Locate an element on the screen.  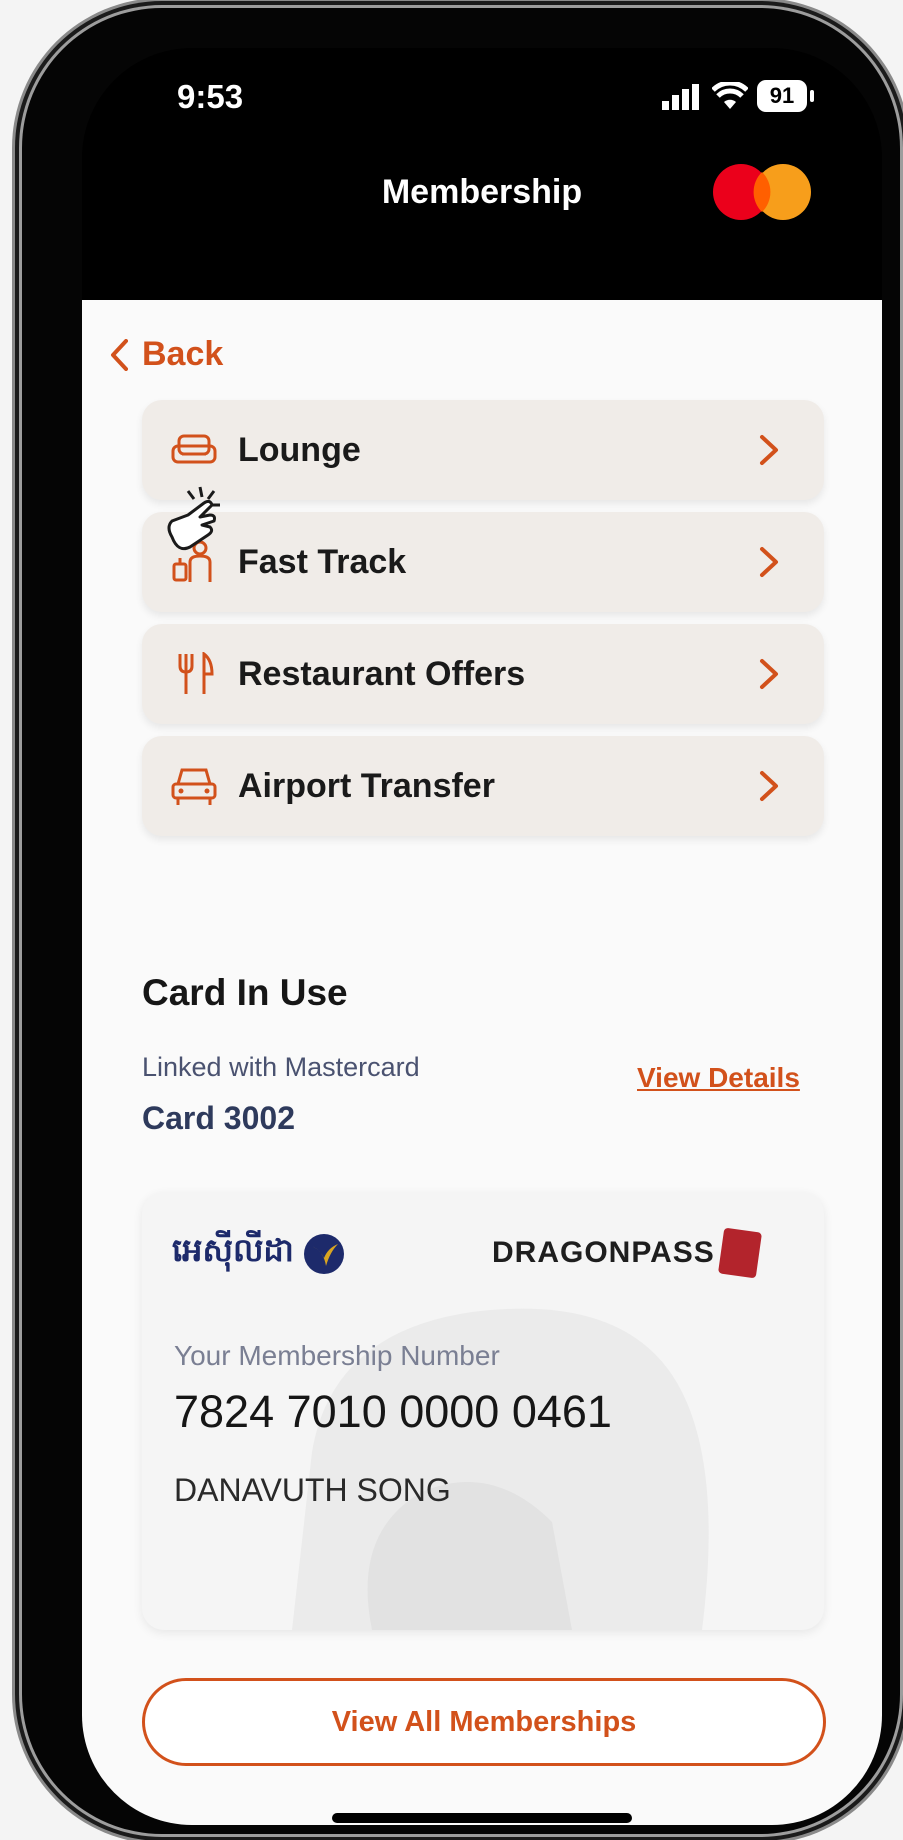
linked-card-number: Card 3002 is located at coordinates (218, 1118).